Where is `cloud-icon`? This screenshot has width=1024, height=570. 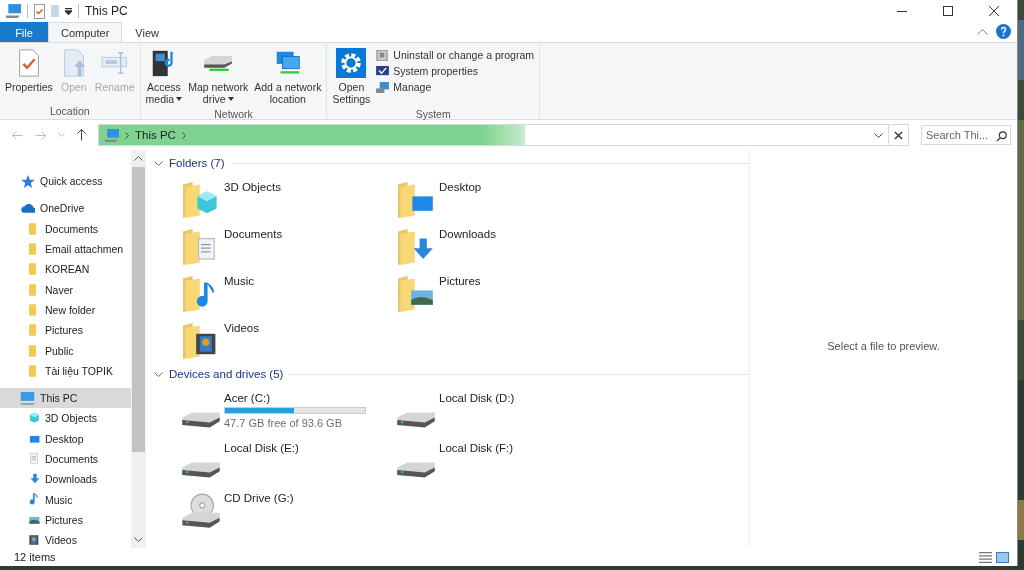
cloud-icon is located at coordinates (27, 208).